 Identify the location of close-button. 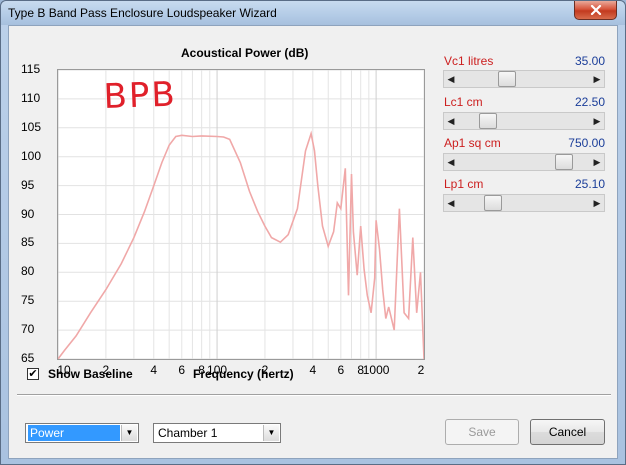
(595, 10).